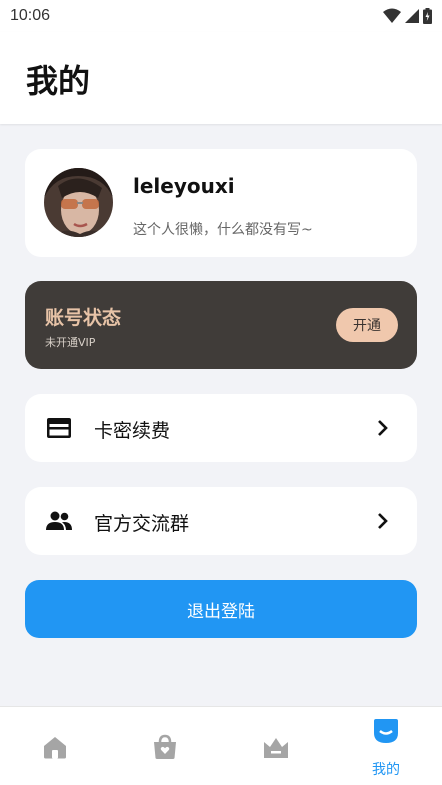 The image size is (442, 785). Describe the element at coordinates (221, 428) in the screenshot. I see `menu-item-card-renewal: 卡密续费` at that location.